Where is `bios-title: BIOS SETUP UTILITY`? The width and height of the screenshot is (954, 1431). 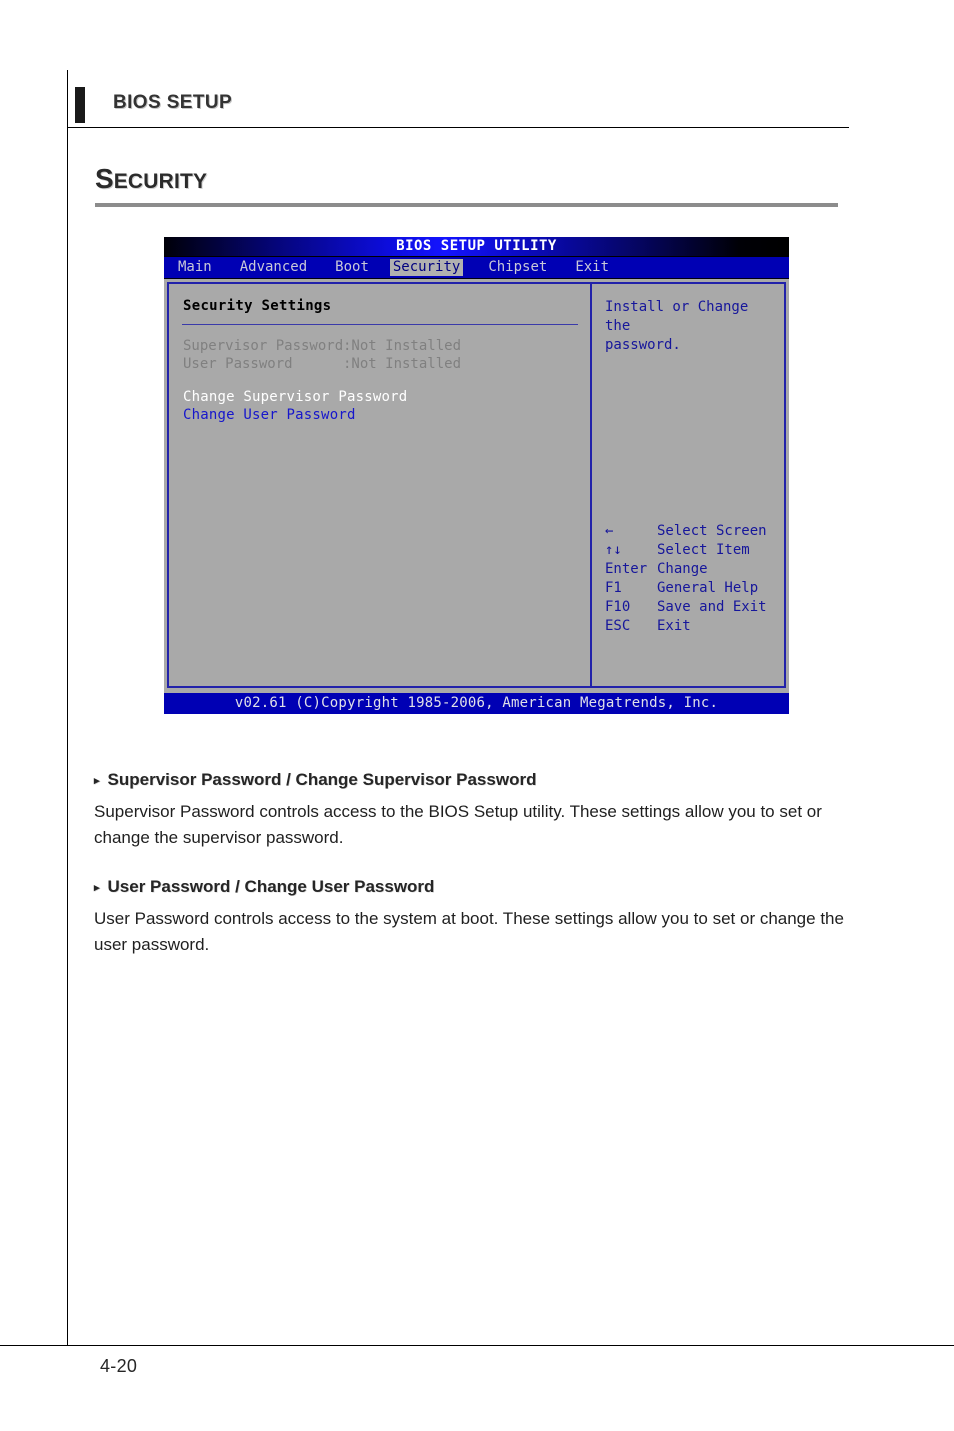
bios-title: BIOS SETUP UTILITY is located at coordinates (476, 246).